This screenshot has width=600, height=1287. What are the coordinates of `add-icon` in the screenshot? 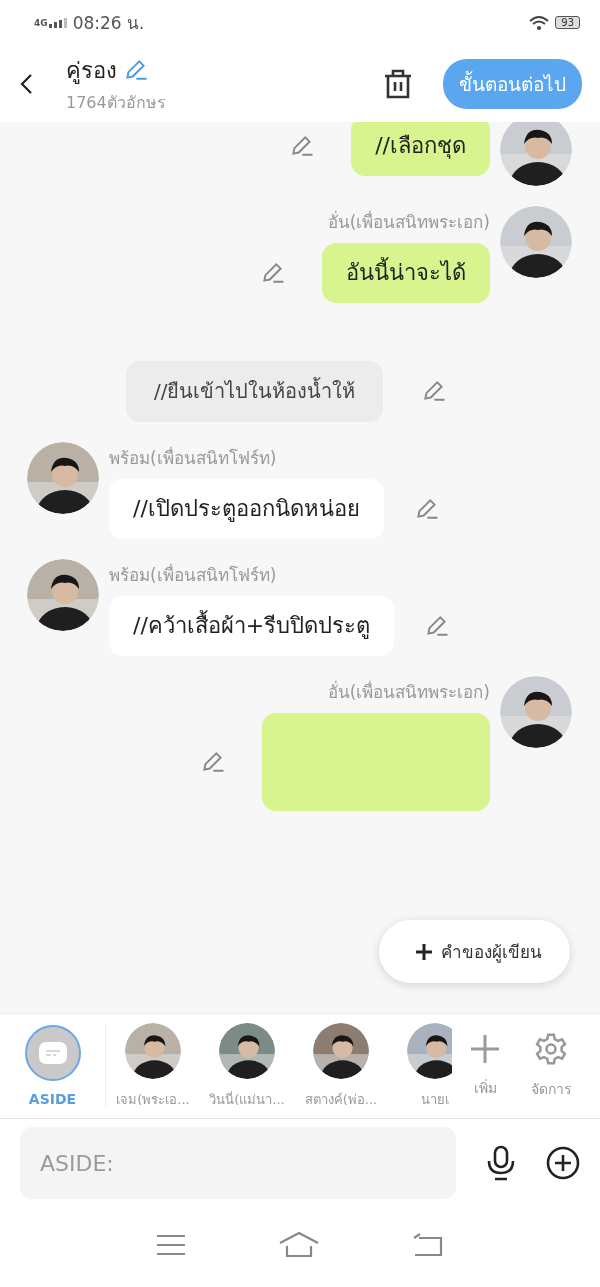 It's located at (563, 1163).